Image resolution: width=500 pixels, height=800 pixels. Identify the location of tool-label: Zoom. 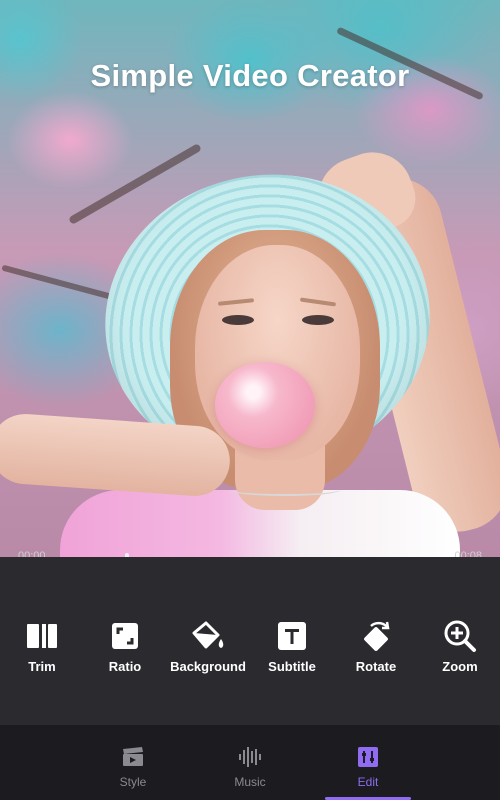
(460, 666).